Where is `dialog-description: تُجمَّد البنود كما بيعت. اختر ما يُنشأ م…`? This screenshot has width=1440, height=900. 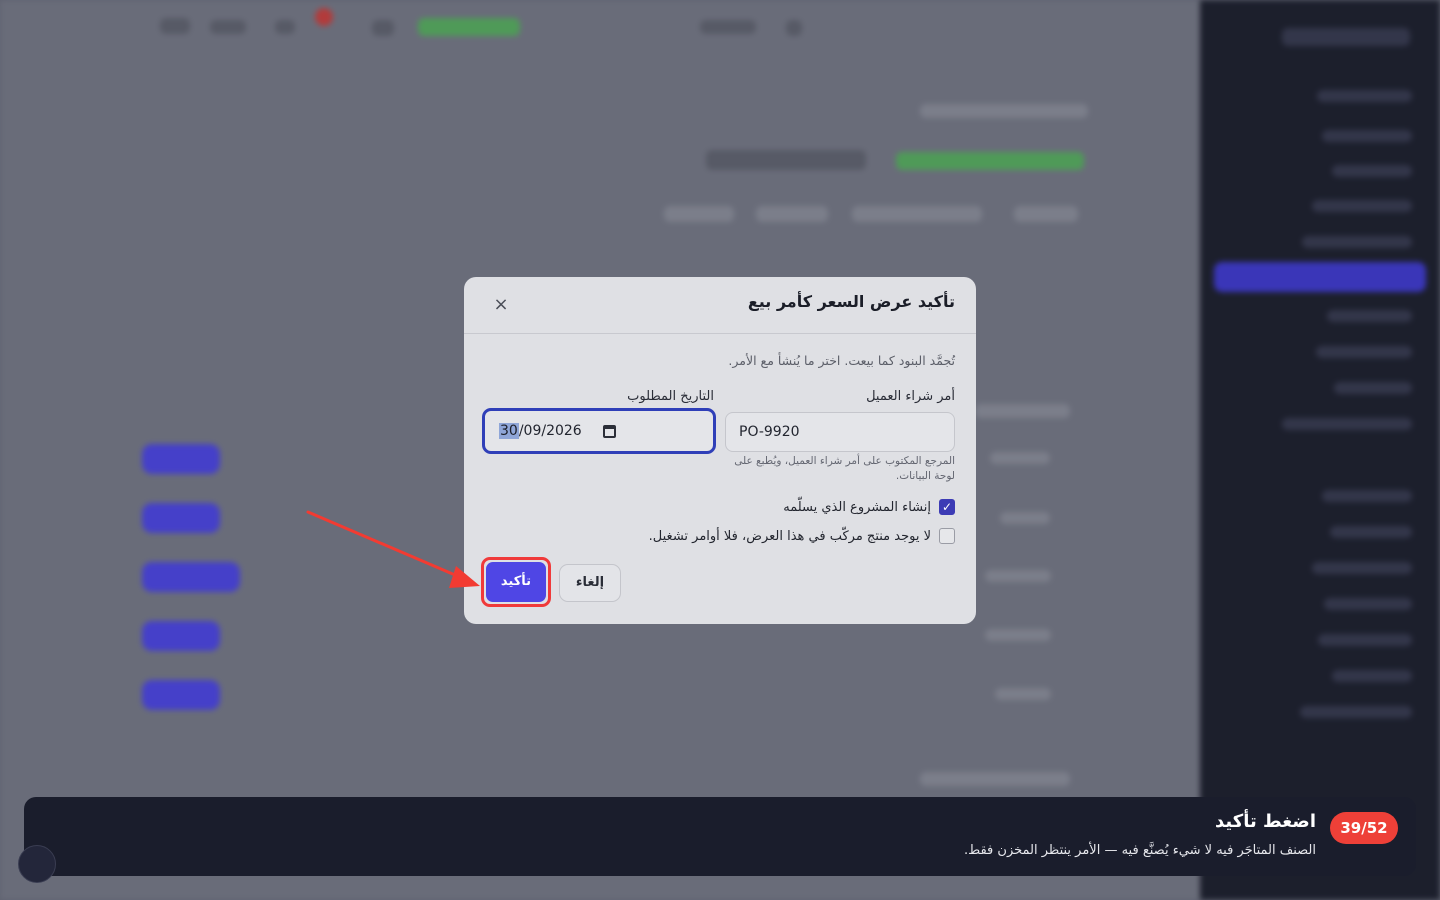 dialog-description: تُجمَّد البنود كما بيعت. اختر ما يُنشأ م… is located at coordinates (841, 360).